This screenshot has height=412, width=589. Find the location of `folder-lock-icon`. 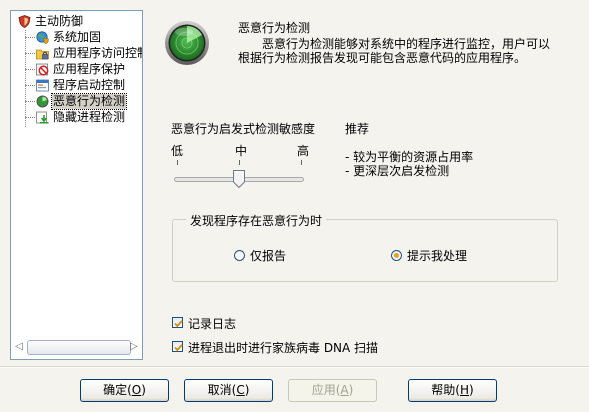

folder-lock-icon is located at coordinates (42, 54).